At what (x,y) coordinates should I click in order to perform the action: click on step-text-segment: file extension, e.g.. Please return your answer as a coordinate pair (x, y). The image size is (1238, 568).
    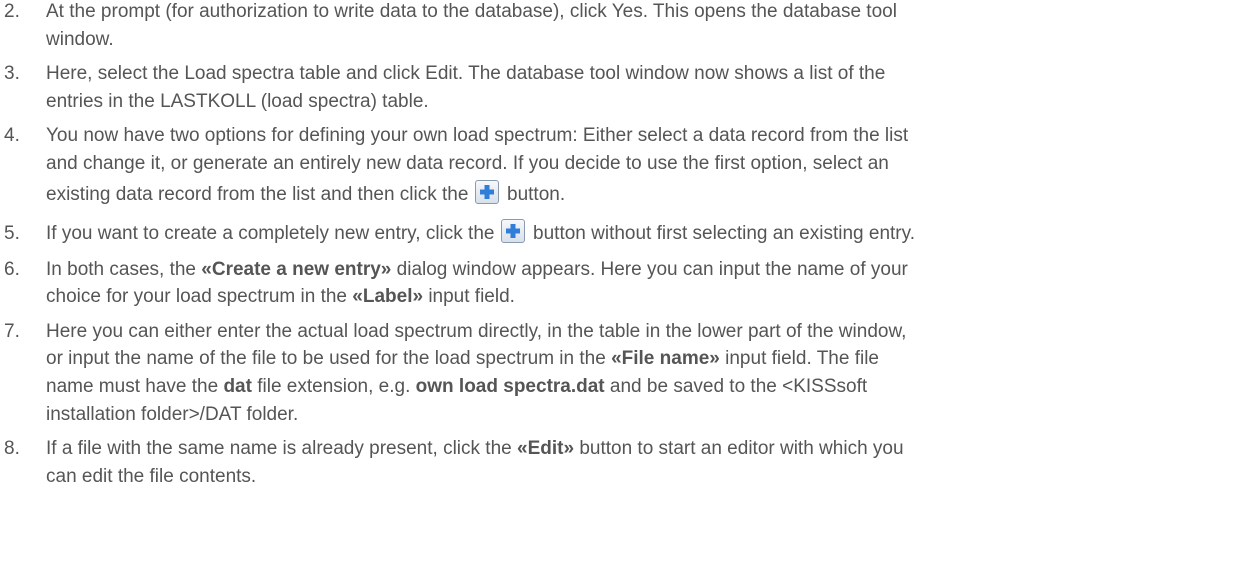
    Looking at the image, I should click on (334, 386).